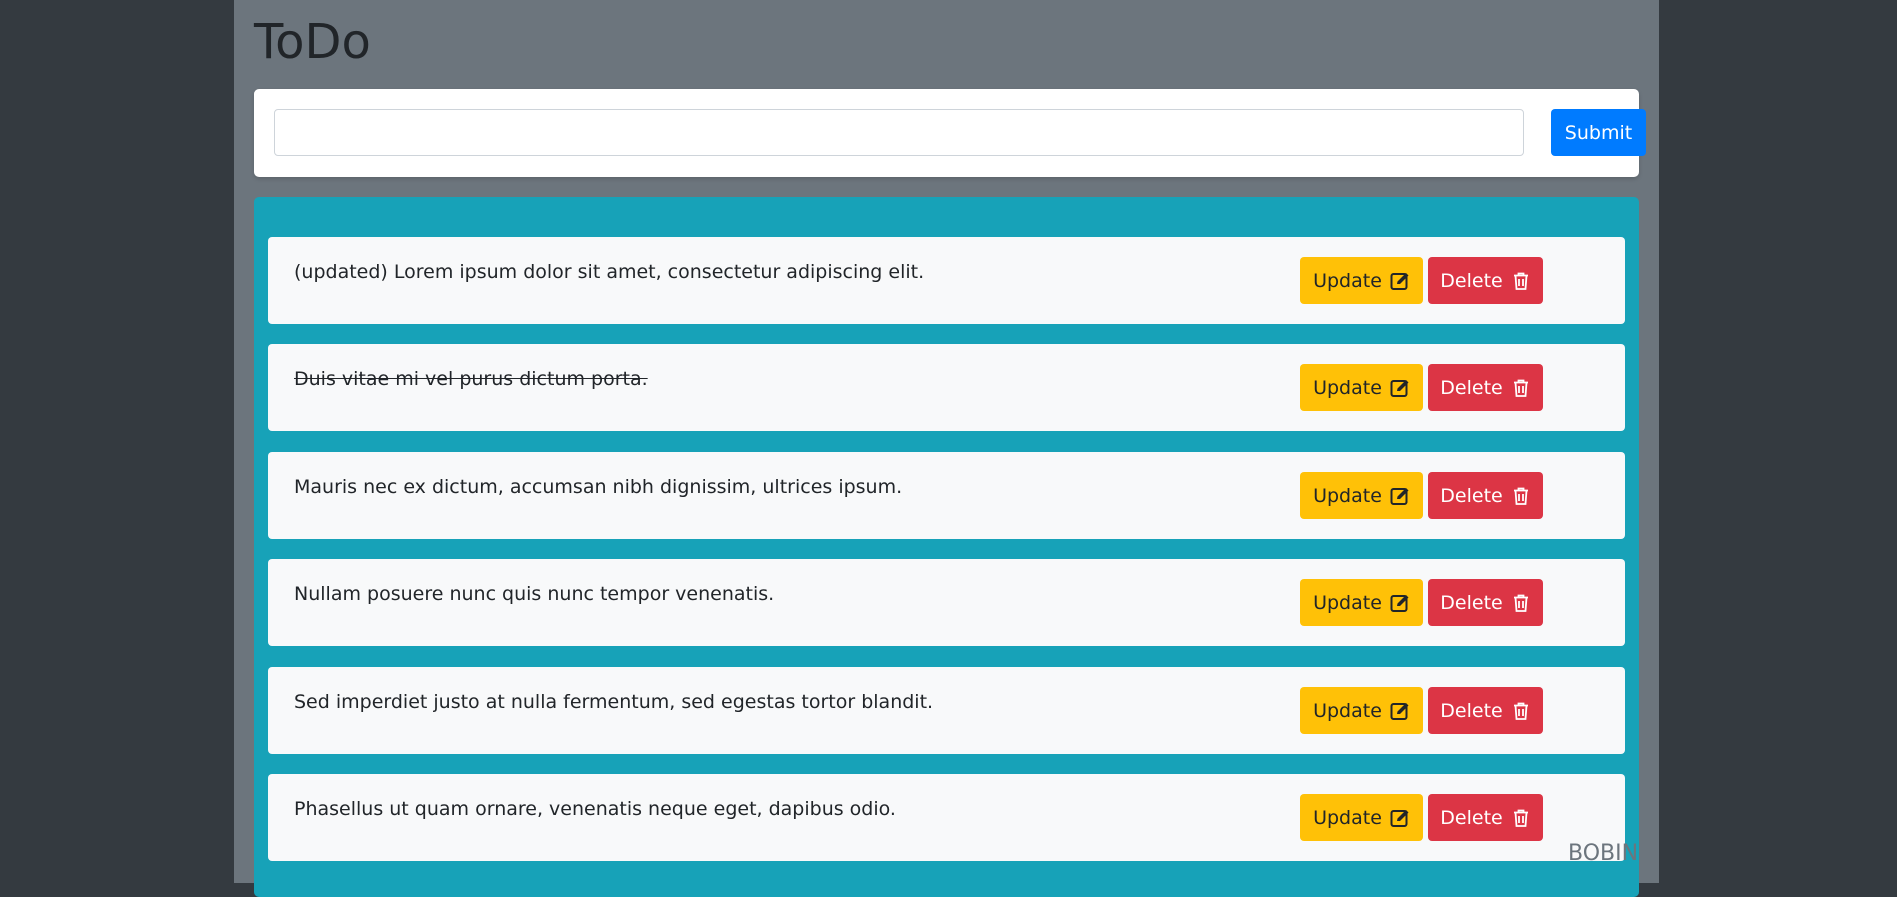  What do you see at coordinates (899, 132) in the screenshot?
I see `todo-input` at bounding box center [899, 132].